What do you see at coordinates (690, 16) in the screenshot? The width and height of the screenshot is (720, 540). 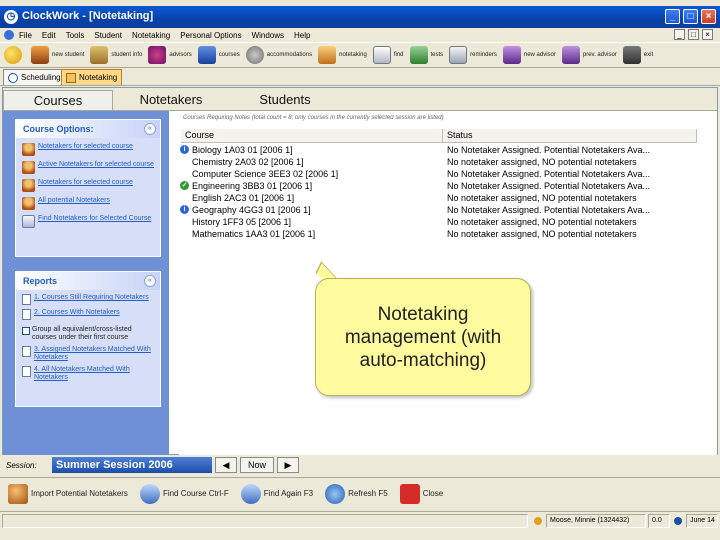 I see `maximize-button: □` at bounding box center [690, 16].